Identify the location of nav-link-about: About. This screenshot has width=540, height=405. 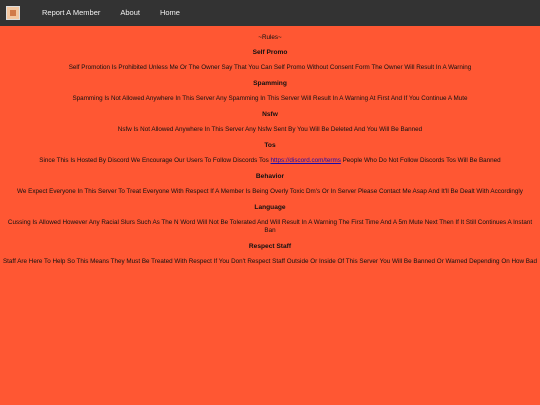
(130, 13).